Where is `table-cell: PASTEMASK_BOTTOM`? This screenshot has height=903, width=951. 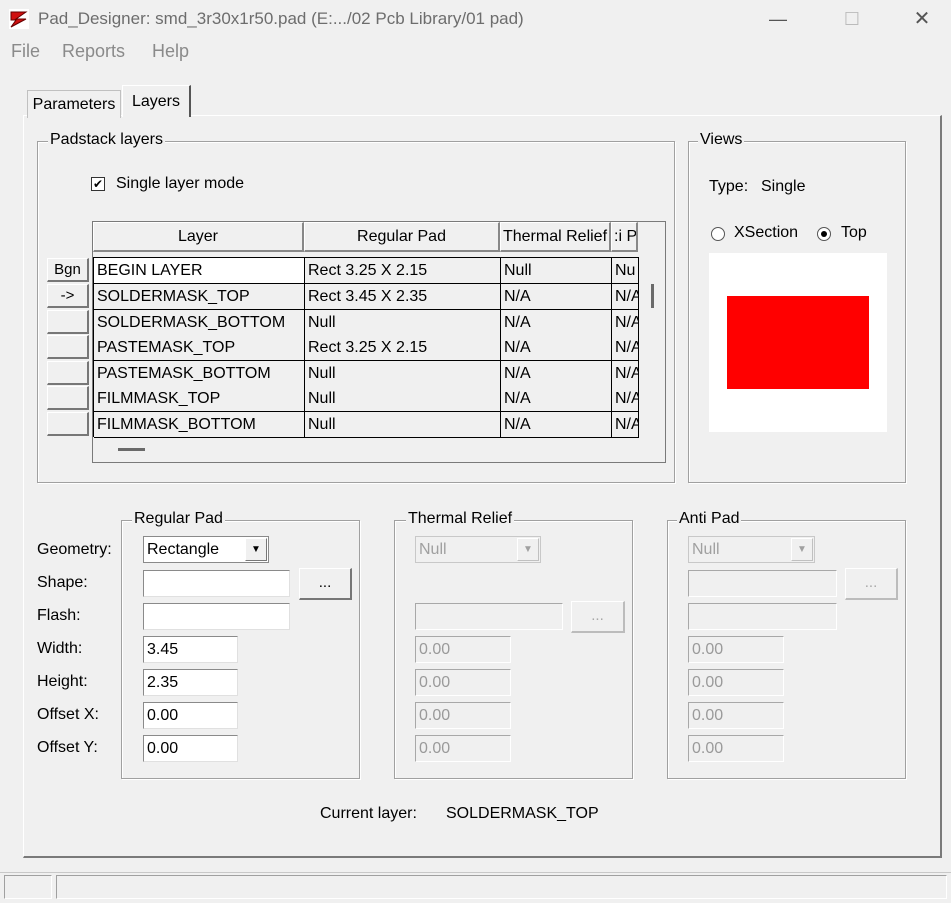 table-cell: PASTEMASK_BOTTOM is located at coordinates (199, 374).